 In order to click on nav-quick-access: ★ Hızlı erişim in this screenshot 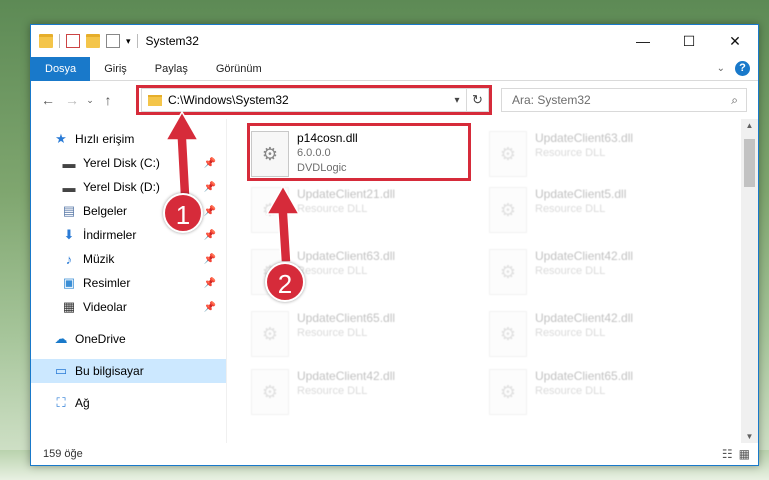, I will do `click(128, 139)`.